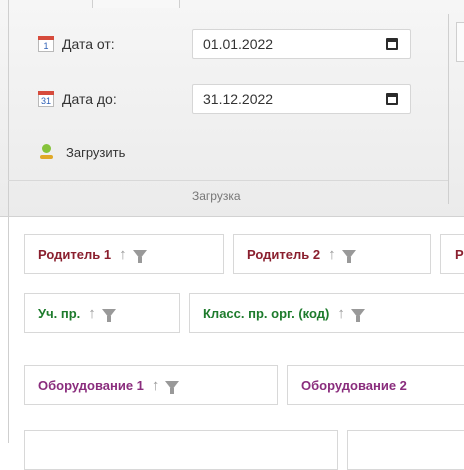  I want to click on date-from-row: 1 Дата от:, so click(76, 44).